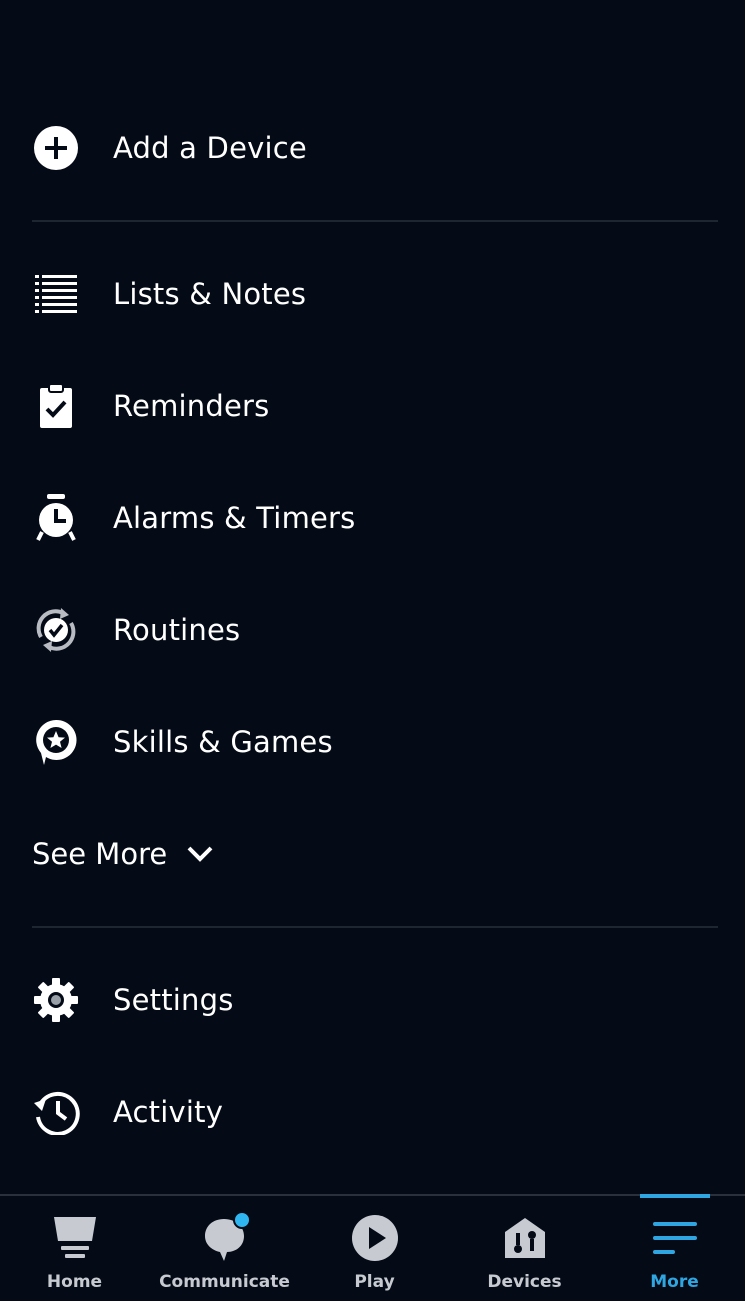 This screenshot has width=745, height=1301. Describe the element at coordinates (374, 1282) in the screenshot. I see `nav-play-label: Play` at that location.